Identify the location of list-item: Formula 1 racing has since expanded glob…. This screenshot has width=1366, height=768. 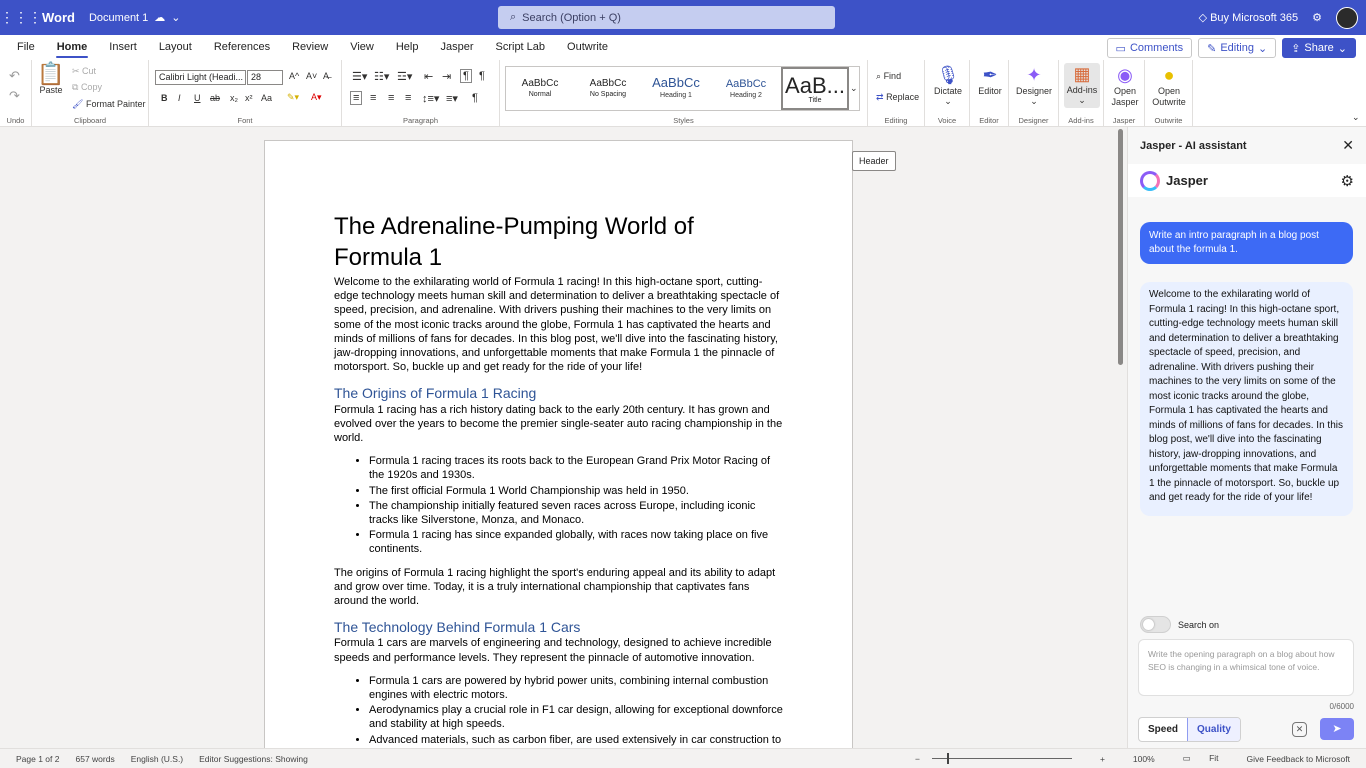
(577, 542).